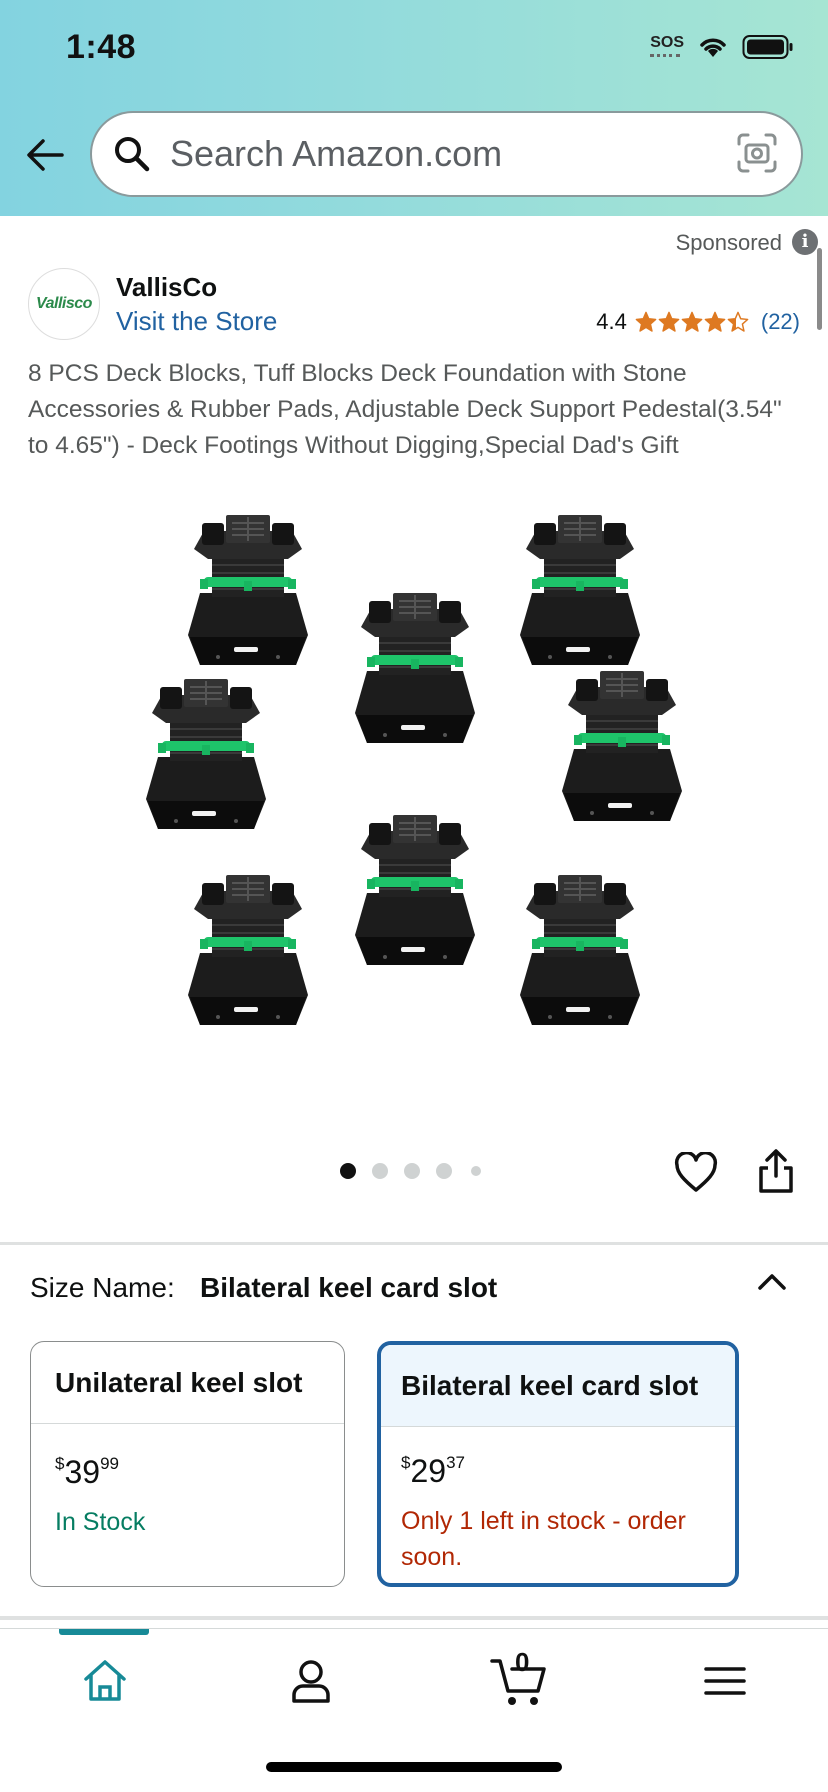  I want to click on home-indicator, so click(414, 1767).